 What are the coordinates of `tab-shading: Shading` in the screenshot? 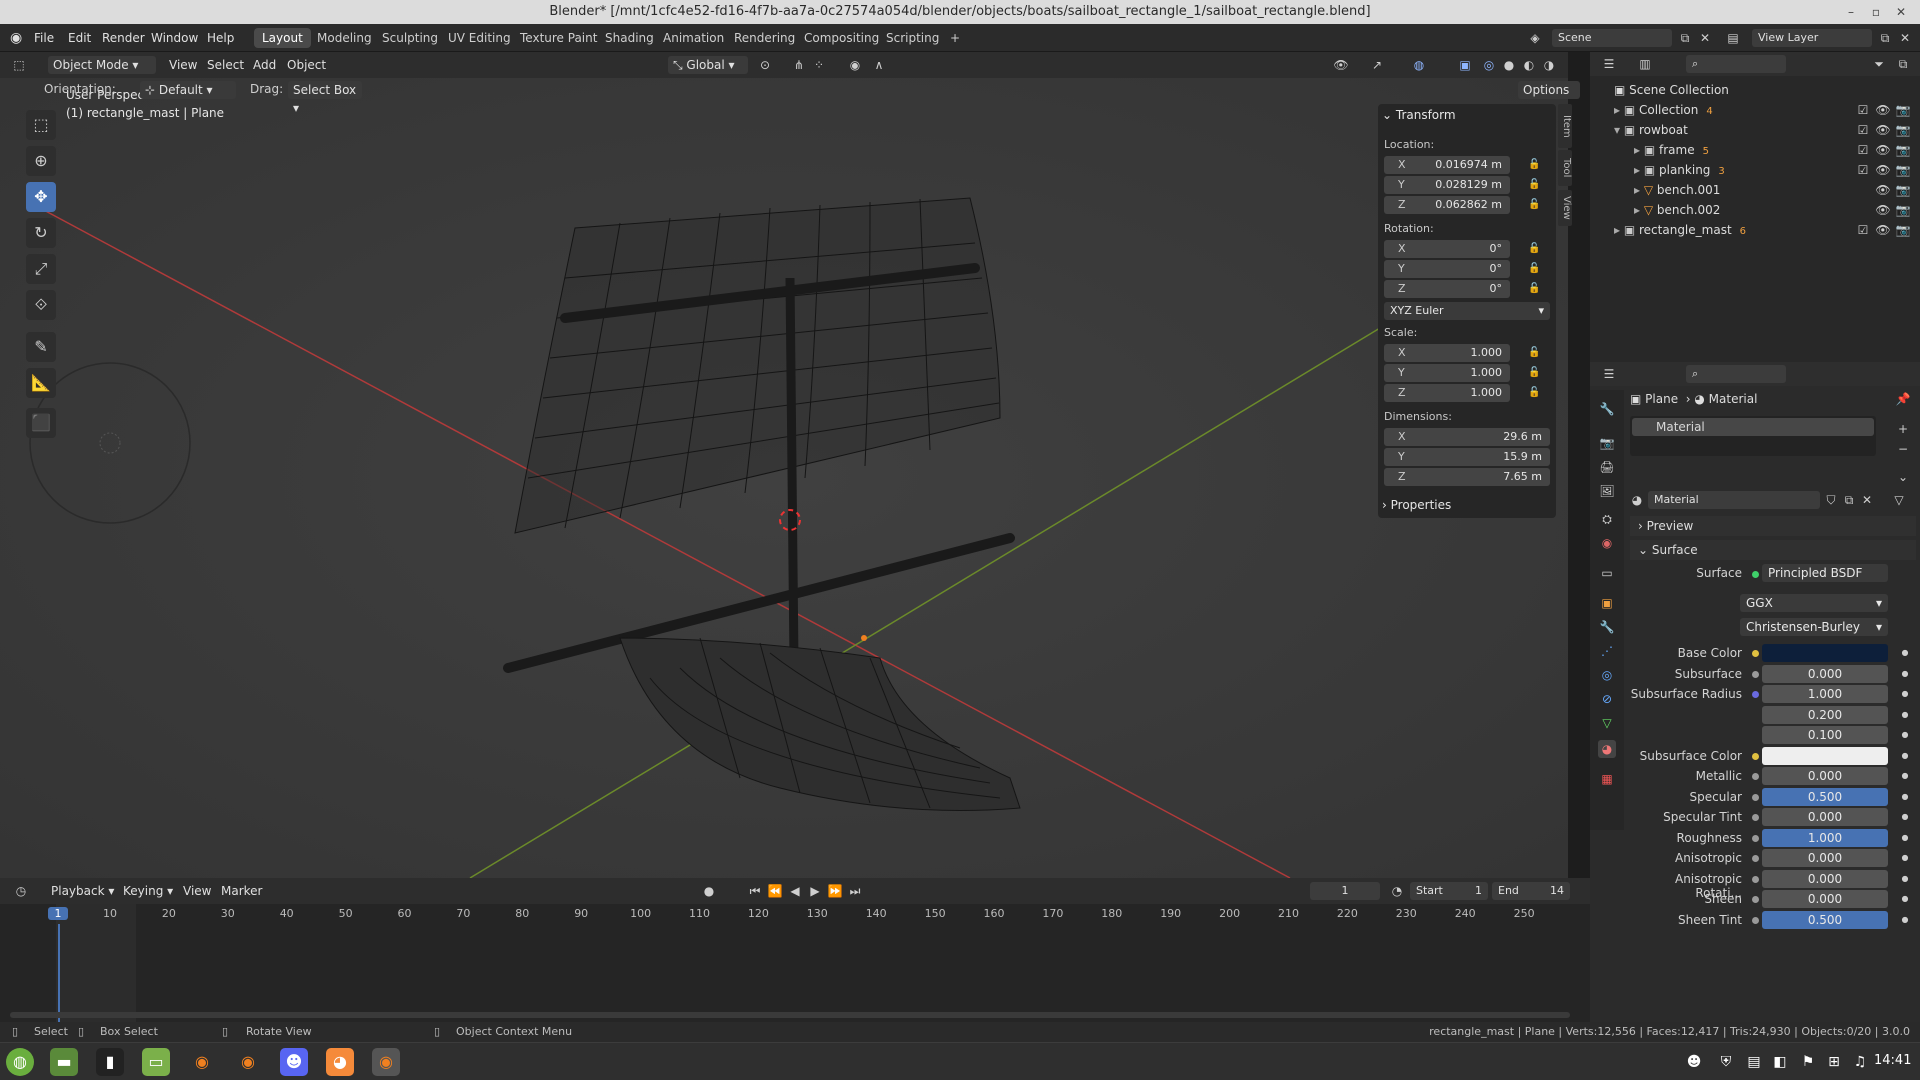 It's located at (629, 38).